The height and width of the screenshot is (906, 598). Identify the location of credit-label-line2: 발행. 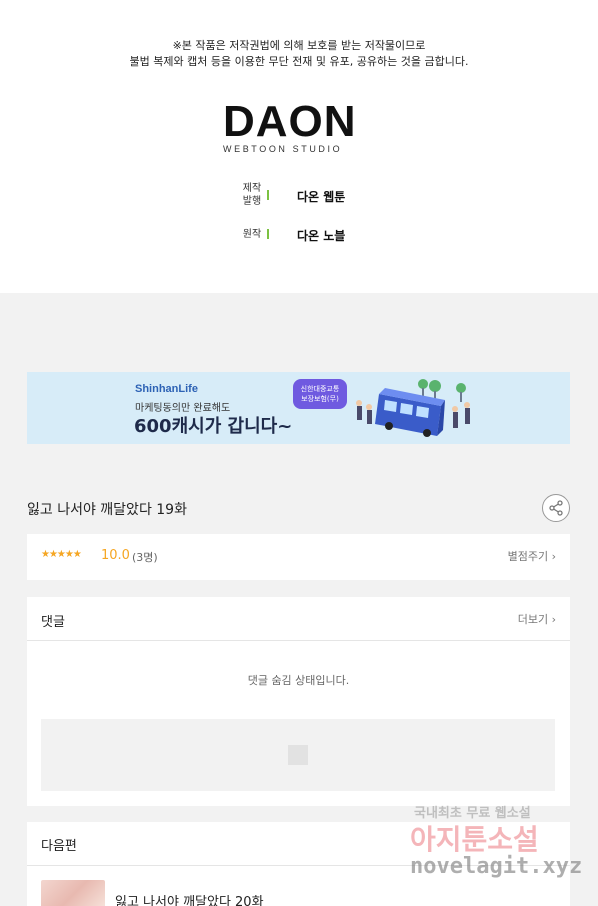
(252, 201).